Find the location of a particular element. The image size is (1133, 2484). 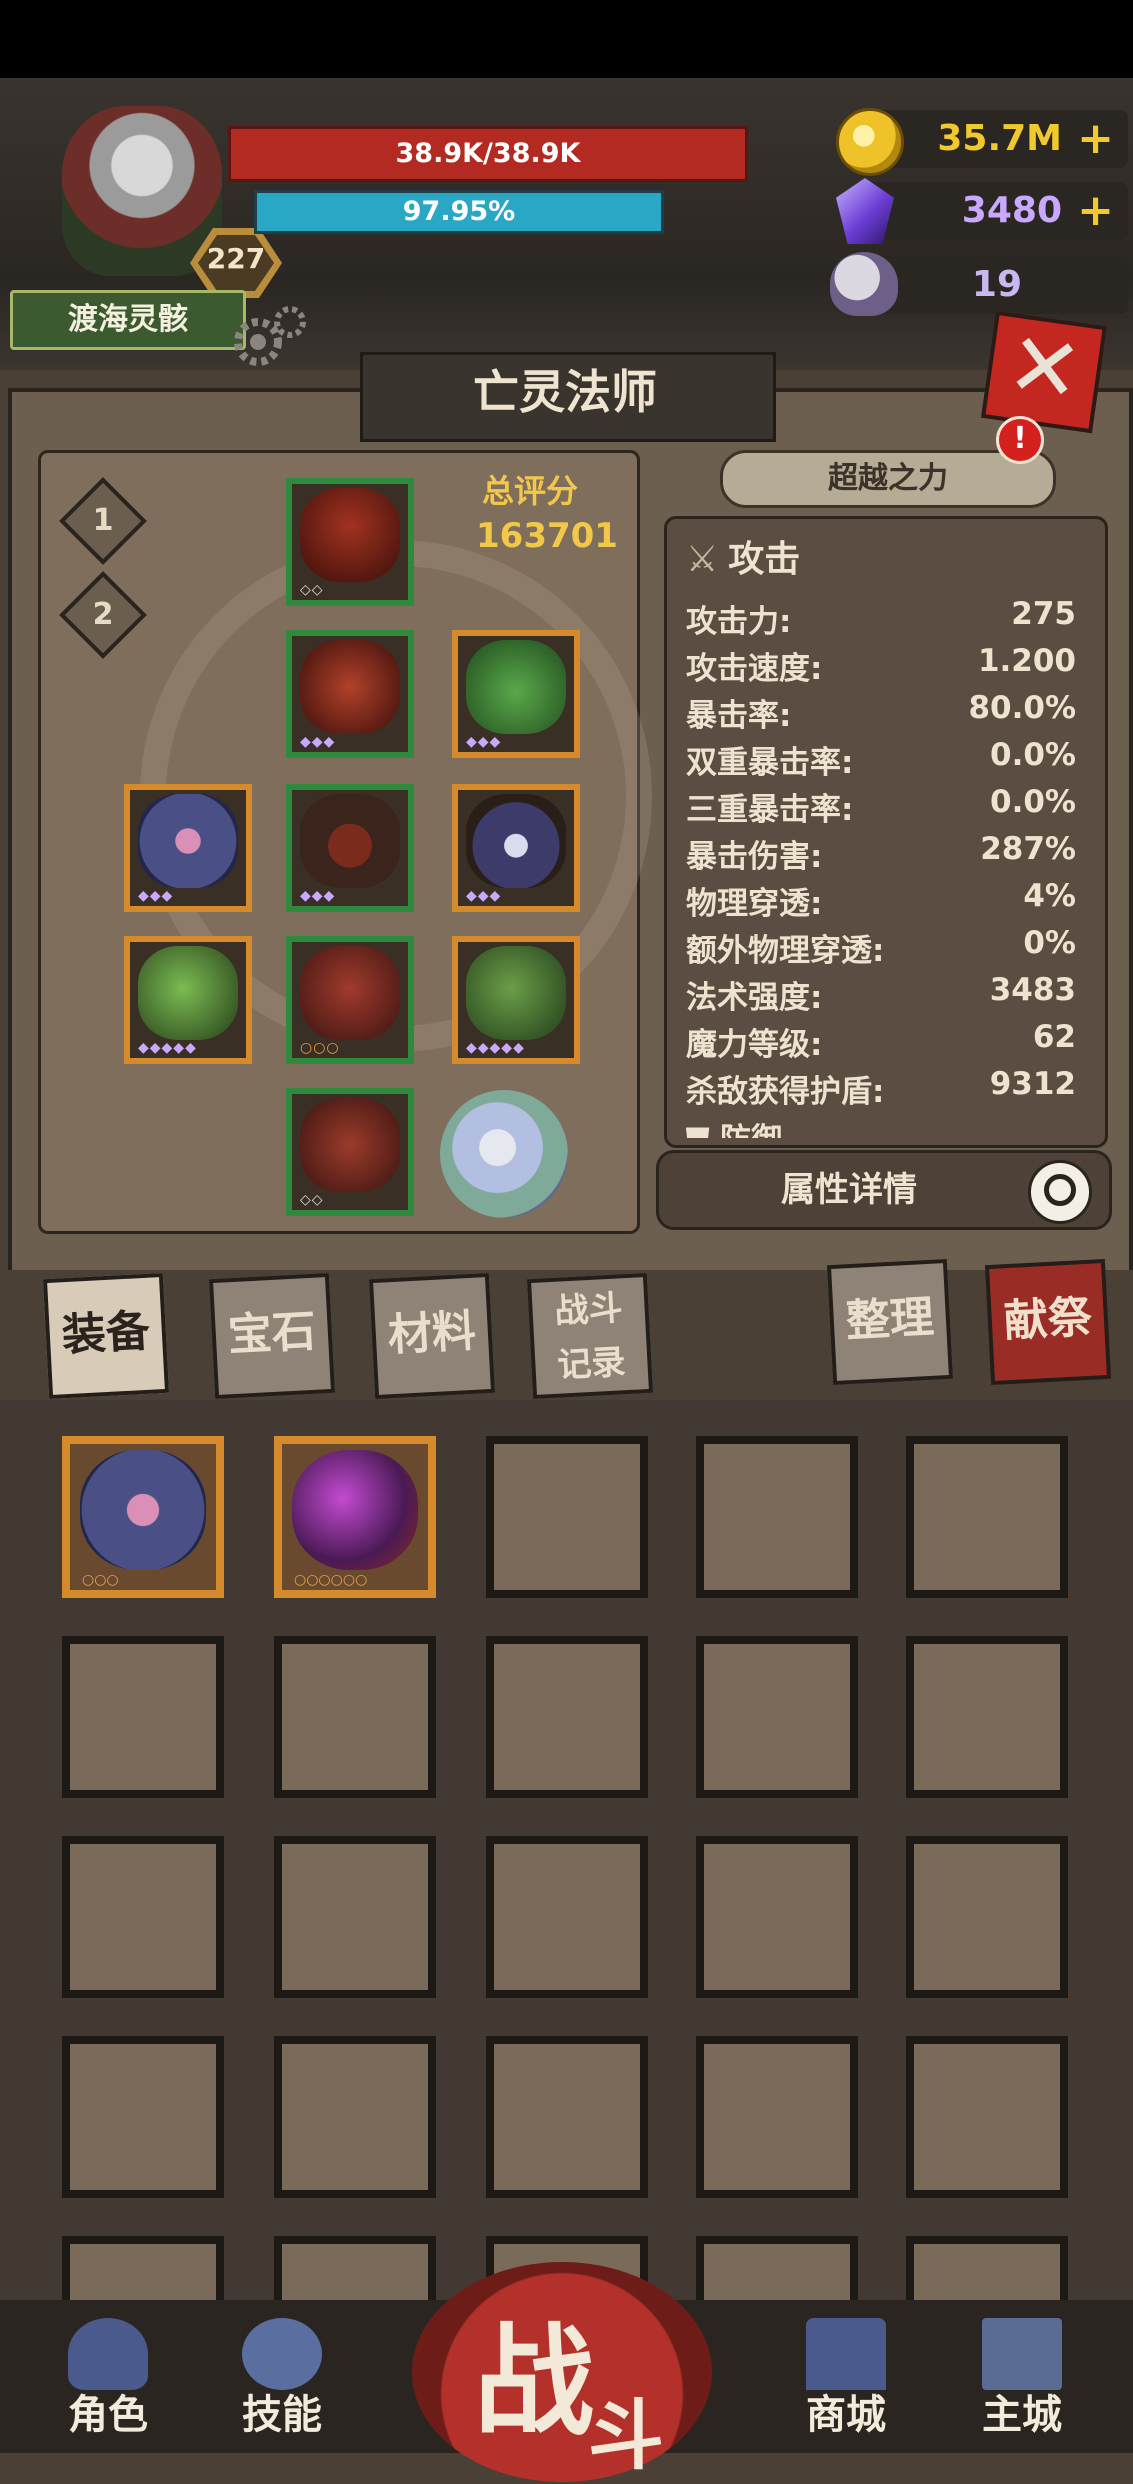

loadout-page-1-label: 1 is located at coordinates (103, 520).